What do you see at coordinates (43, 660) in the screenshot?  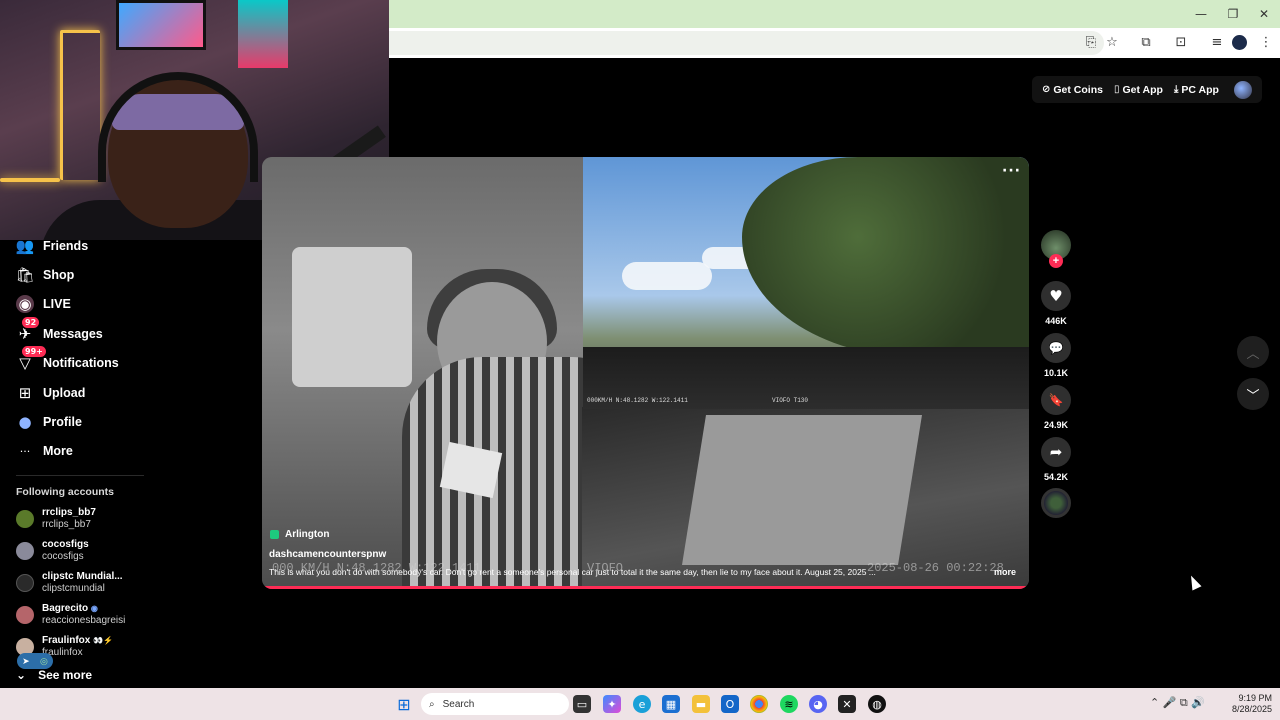 I see `status-icon: ◎` at bounding box center [43, 660].